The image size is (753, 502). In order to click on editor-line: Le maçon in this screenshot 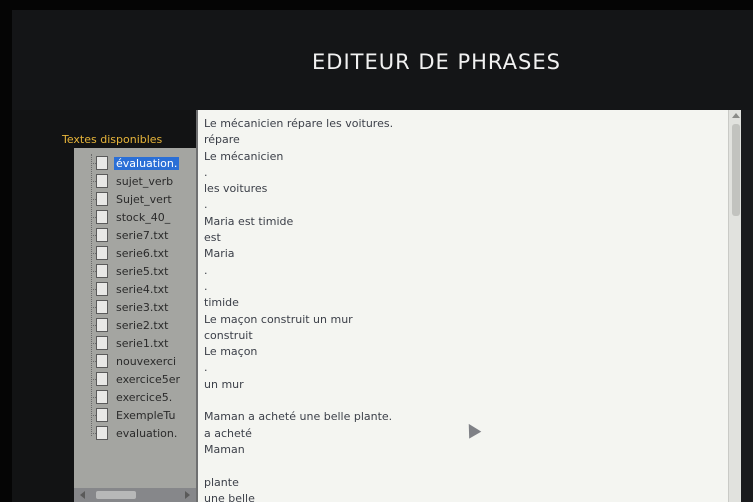, I will do `click(231, 352)`.